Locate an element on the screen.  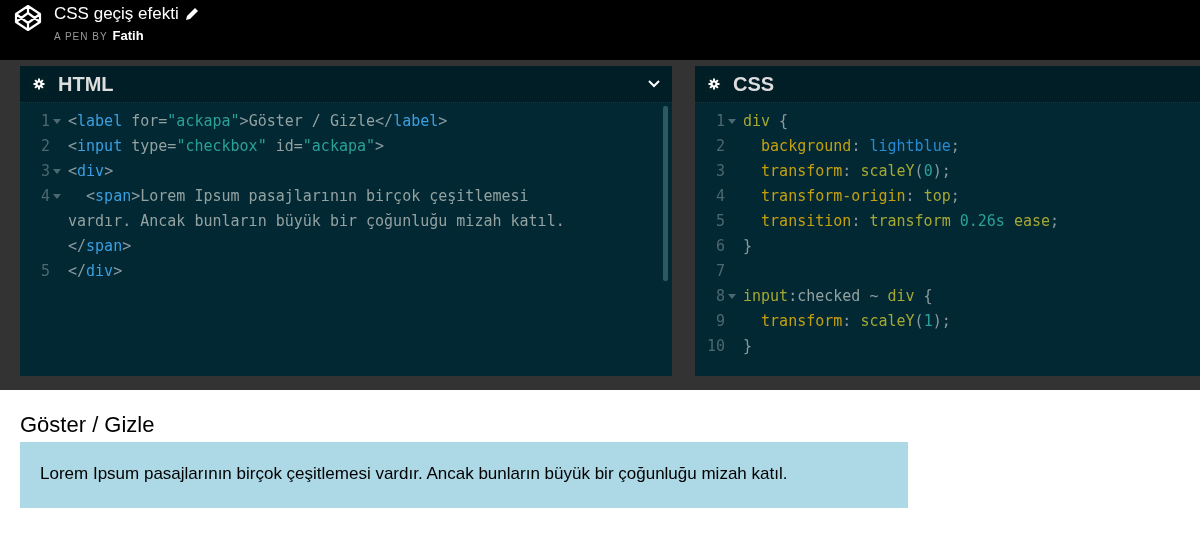
toggle-label: Göster / Gizle is located at coordinates (600, 425).